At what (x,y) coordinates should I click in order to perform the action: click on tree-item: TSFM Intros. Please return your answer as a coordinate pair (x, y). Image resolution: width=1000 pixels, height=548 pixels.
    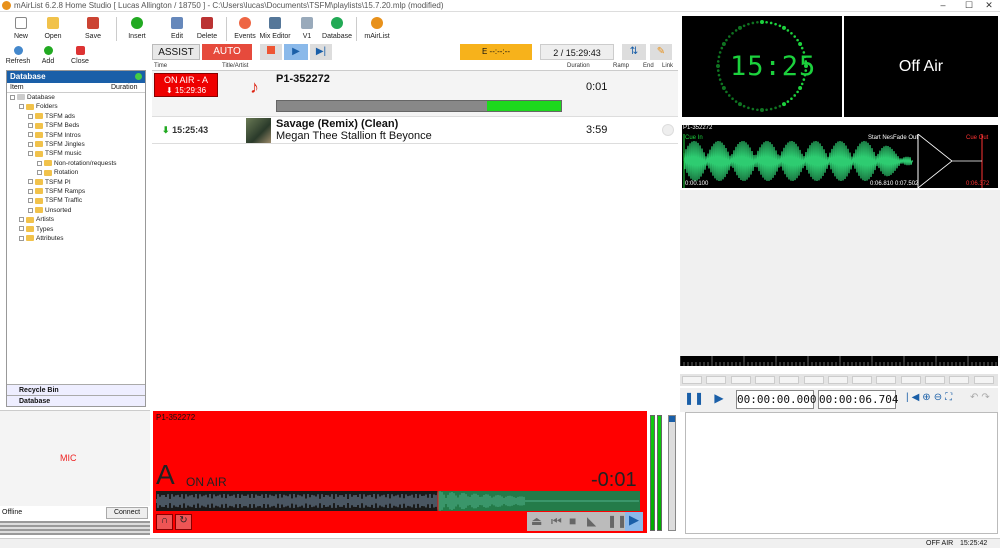
    Looking at the image, I should click on (76, 135).